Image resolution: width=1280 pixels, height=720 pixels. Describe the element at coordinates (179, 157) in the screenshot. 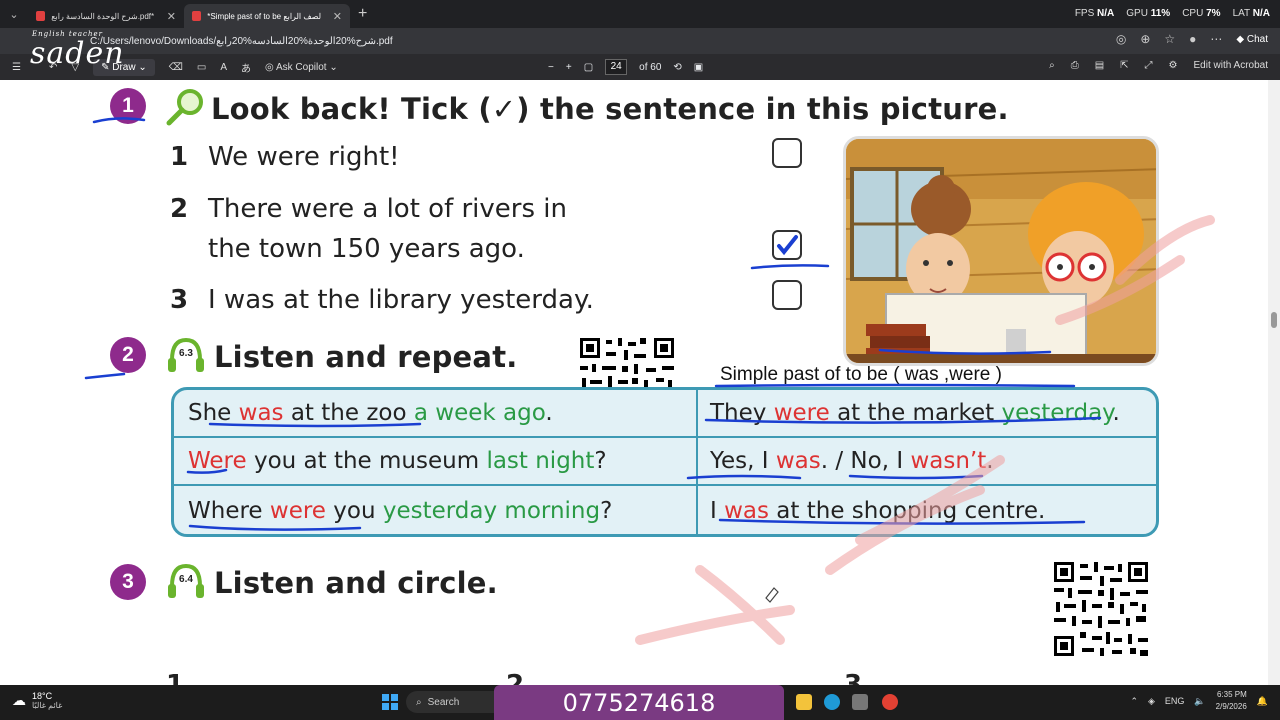

I see `sentence-number: 1` at that location.